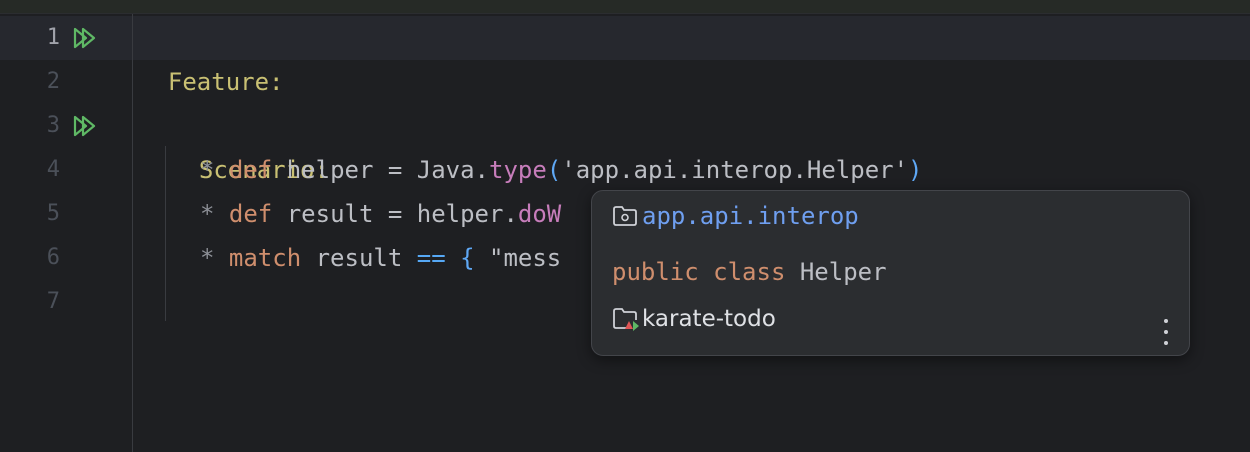 The width and height of the screenshot is (1250, 452). What do you see at coordinates (395, 214) in the screenshot?
I see `code-text: result = helper.` at bounding box center [395, 214].